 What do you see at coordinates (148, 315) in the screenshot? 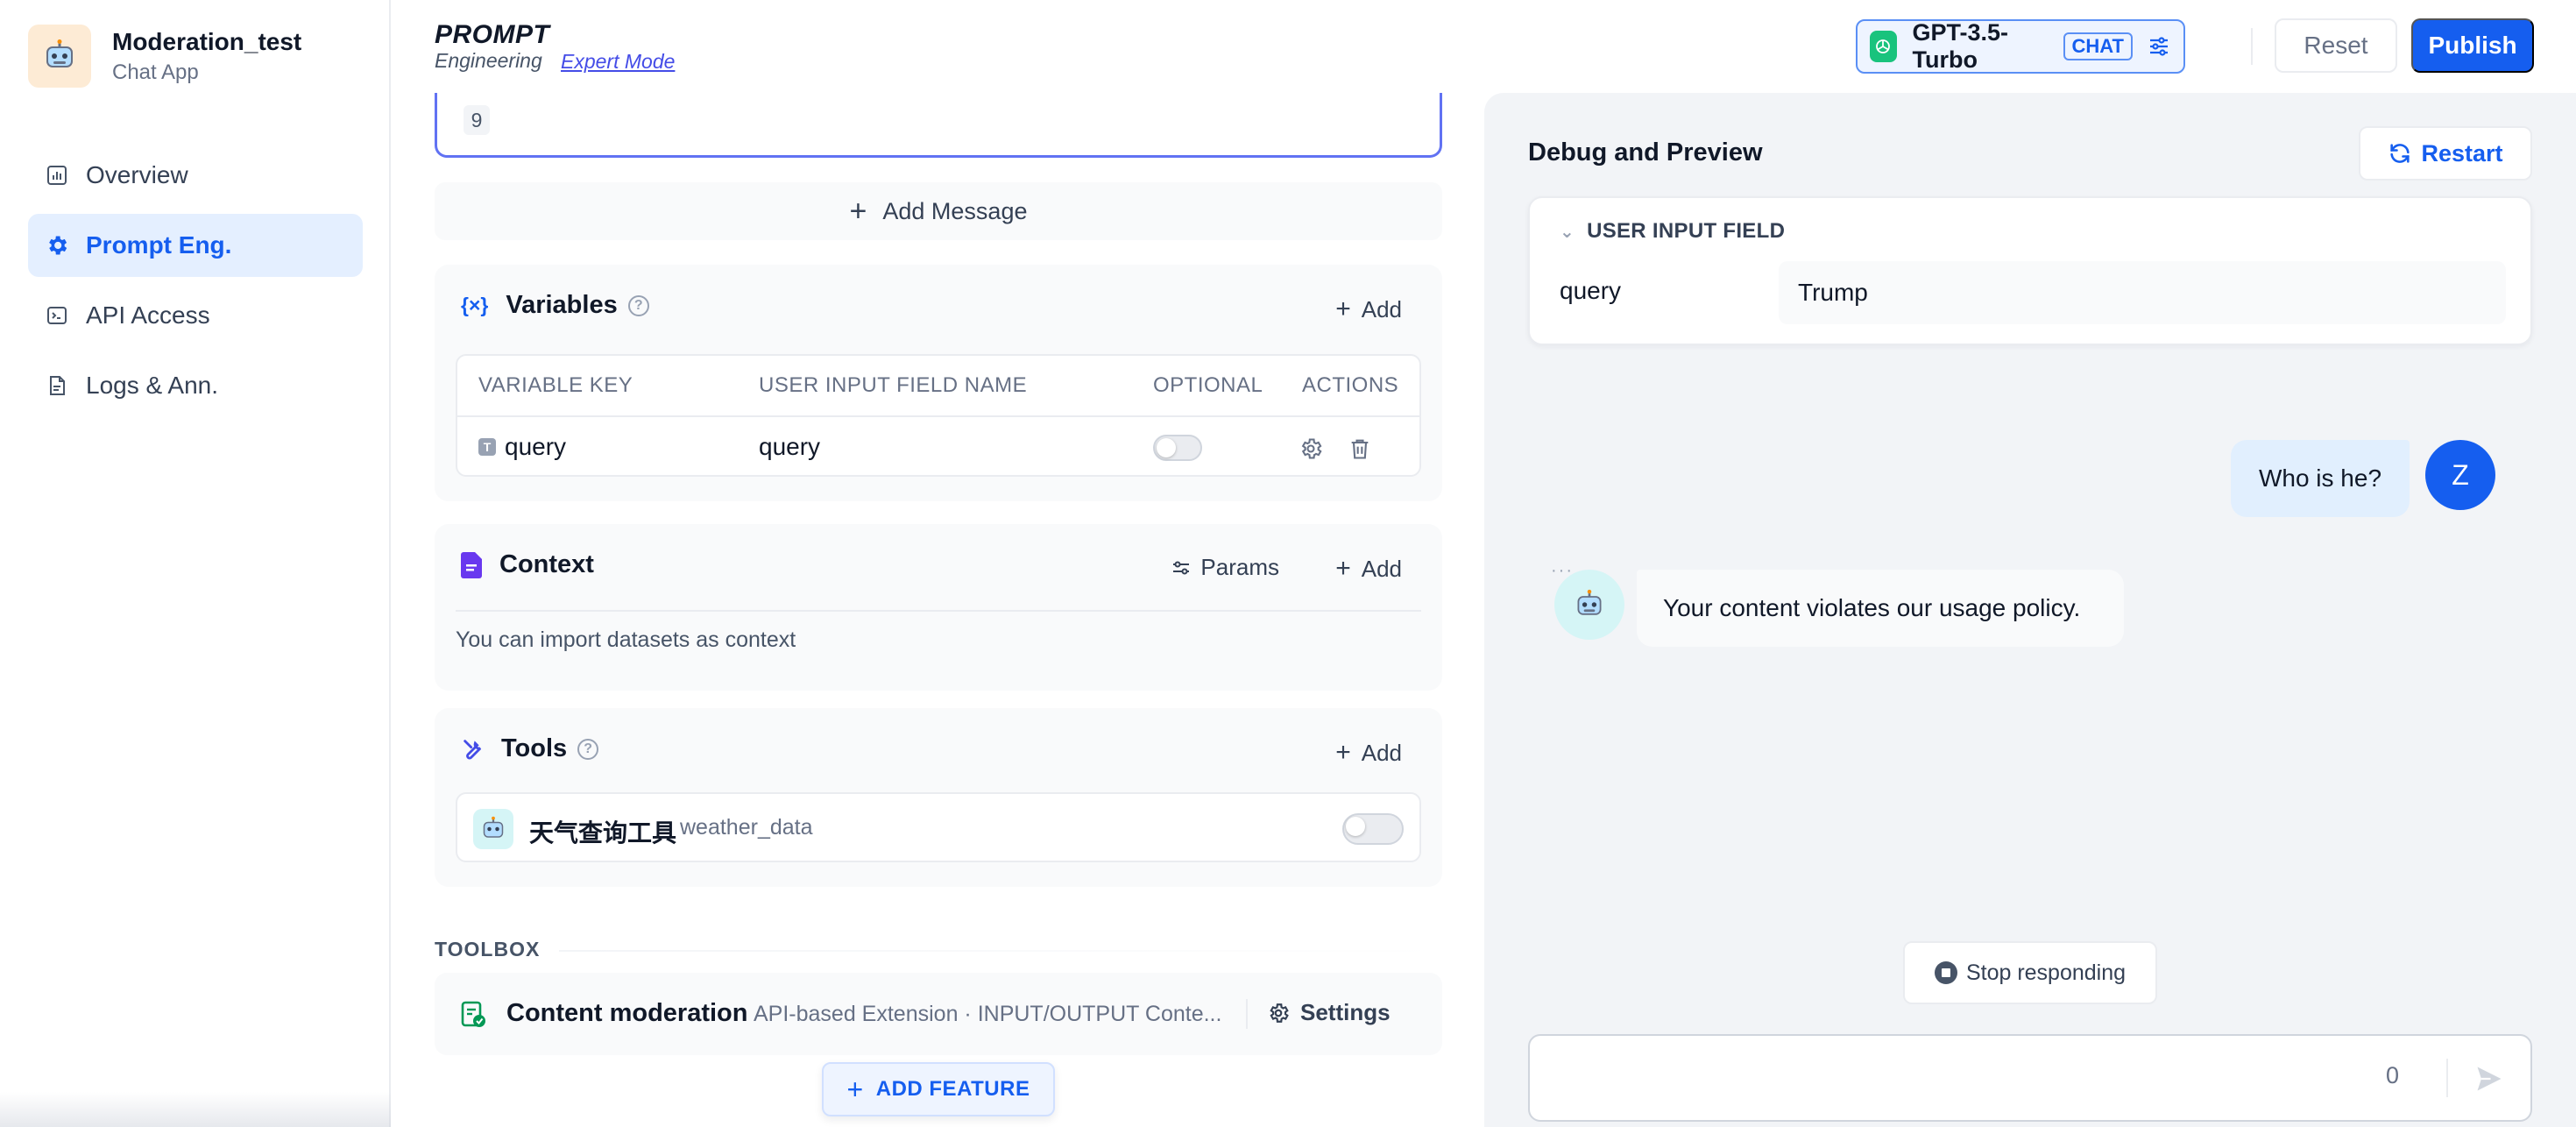
I see `sidebar-item-label: API Access` at bounding box center [148, 315].